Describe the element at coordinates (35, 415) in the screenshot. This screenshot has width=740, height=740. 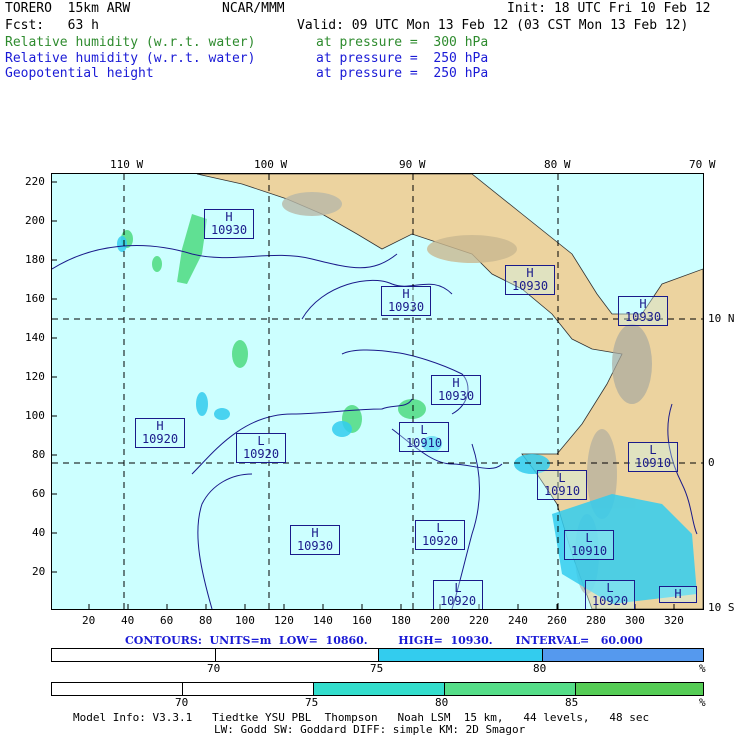
I see `y-tick: 100` at that location.